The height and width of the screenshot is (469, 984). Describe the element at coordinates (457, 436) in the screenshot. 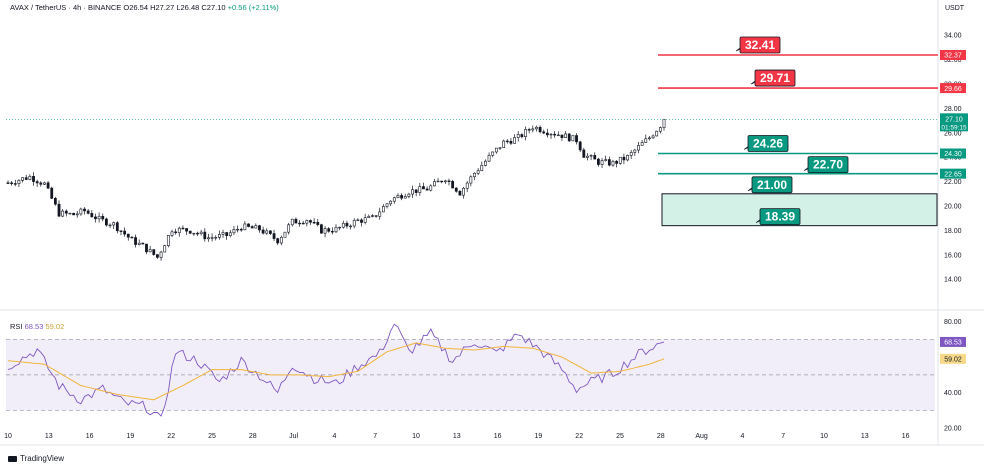

I see `time-tick-label: 13` at that location.